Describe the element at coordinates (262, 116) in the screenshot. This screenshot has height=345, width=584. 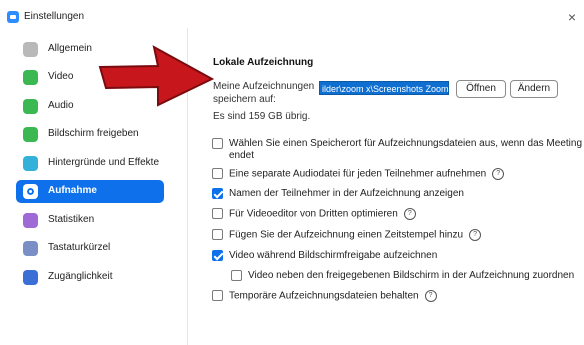
I see `free-space-text: Es sind 159 GB übrig.` at that location.